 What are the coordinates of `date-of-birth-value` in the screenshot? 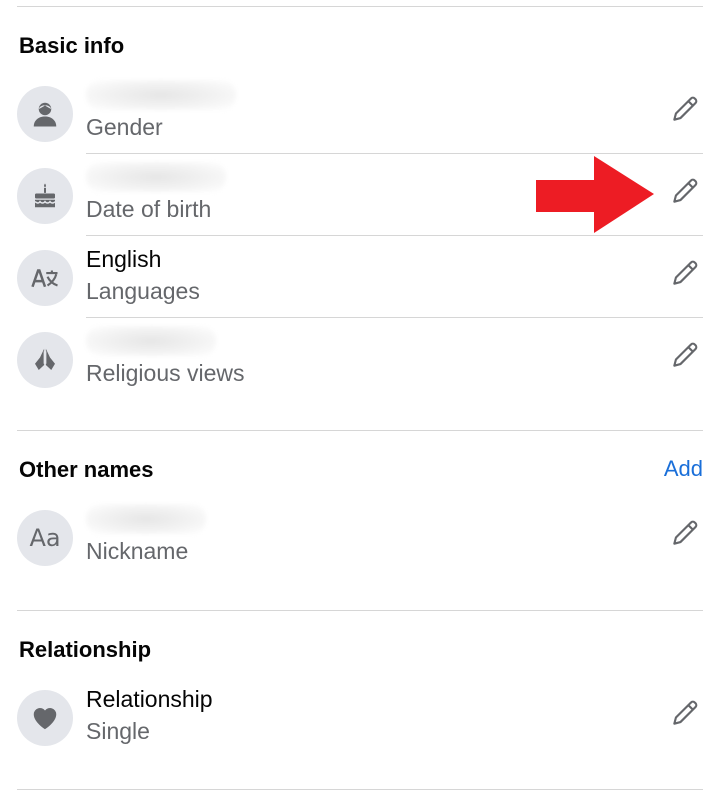 It's located at (156, 177).